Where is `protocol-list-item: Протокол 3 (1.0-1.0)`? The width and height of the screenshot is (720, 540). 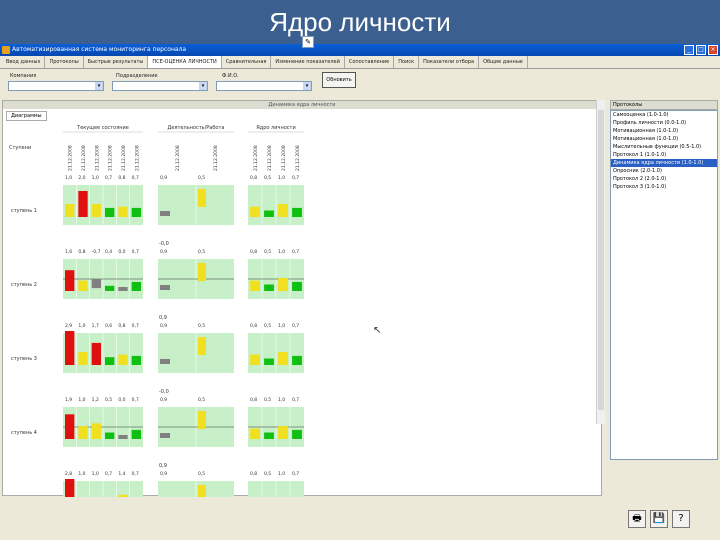 protocol-list-item: Протокол 3 (1.0-1.0) is located at coordinates (664, 187).